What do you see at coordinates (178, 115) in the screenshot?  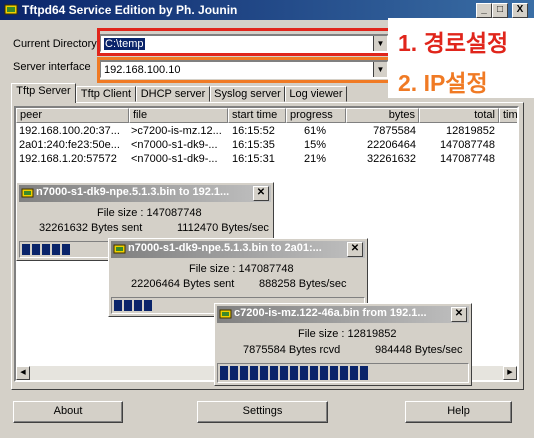 I see `column-header-file: file` at bounding box center [178, 115].